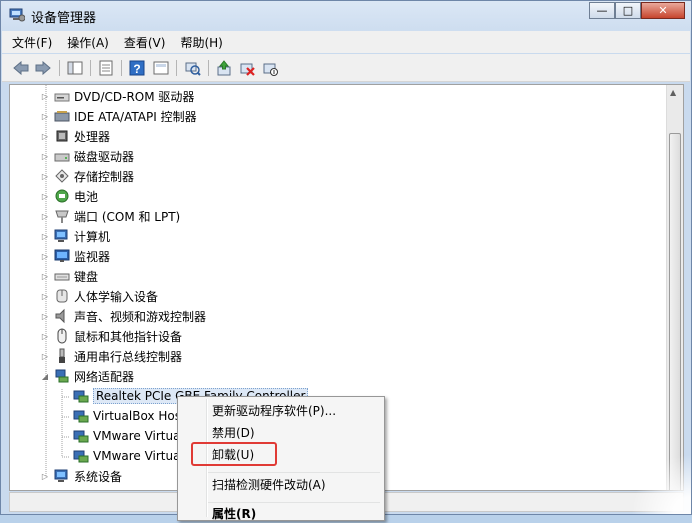 Image resolution: width=692 pixels, height=523 pixels. I want to click on tree-category: ▷ 鼠标和其他指针设备, so click(112, 336).